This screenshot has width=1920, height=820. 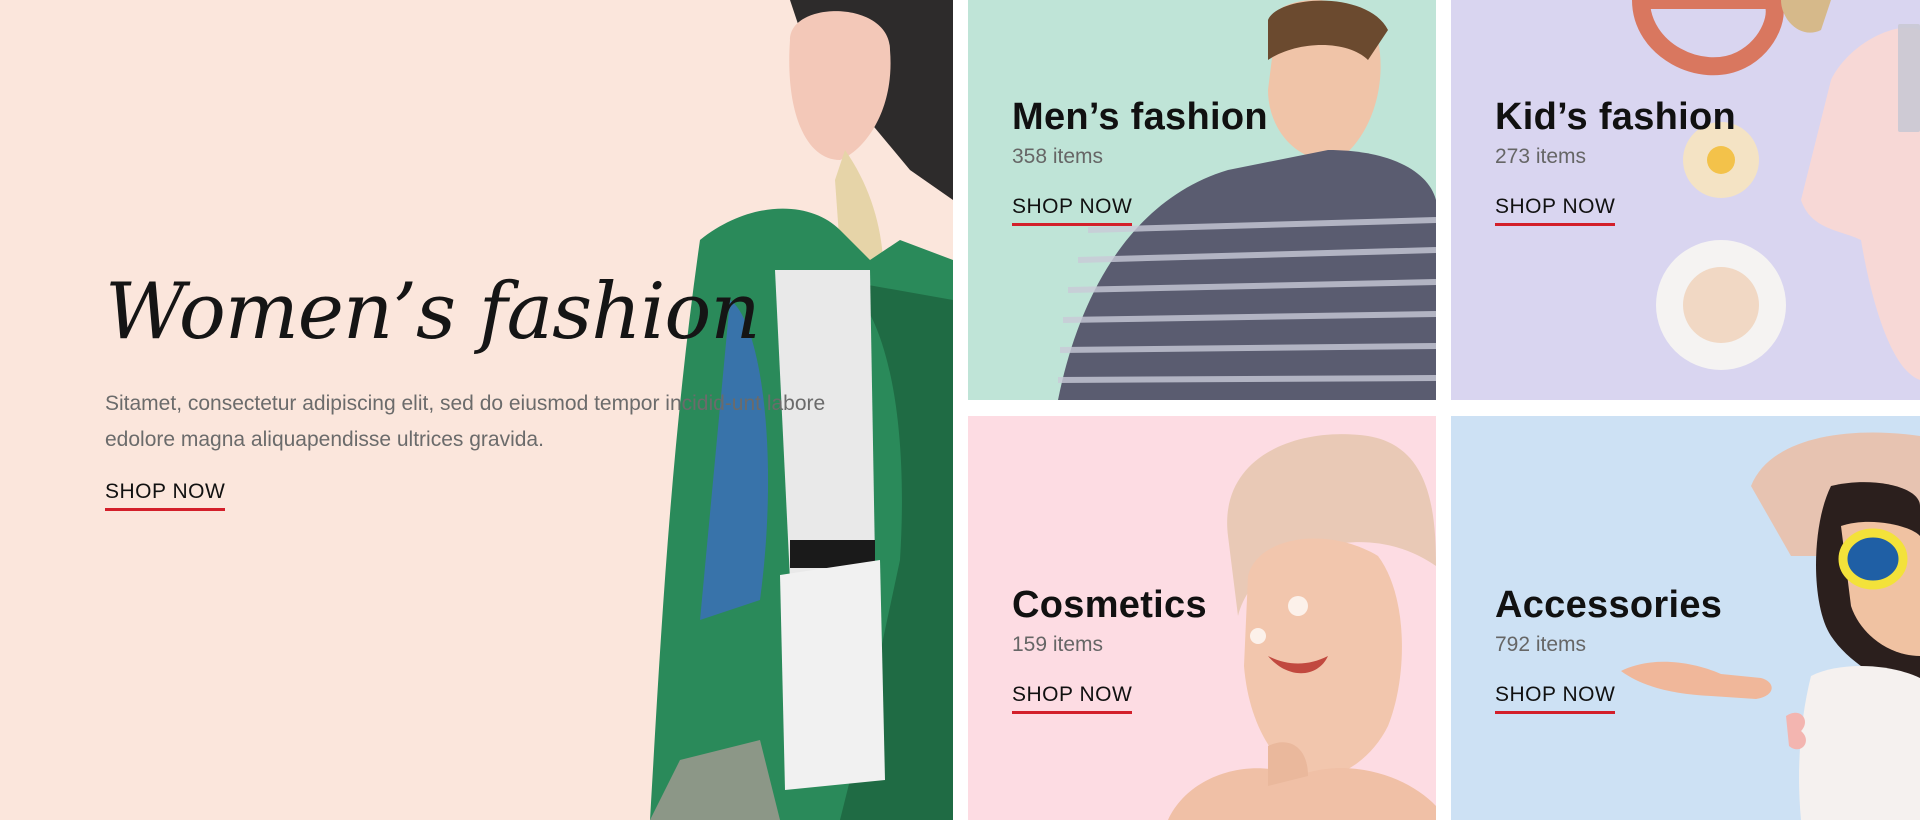 I want to click on accessories-shop-now-link: SHOP NOW, so click(x=1555, y=698).